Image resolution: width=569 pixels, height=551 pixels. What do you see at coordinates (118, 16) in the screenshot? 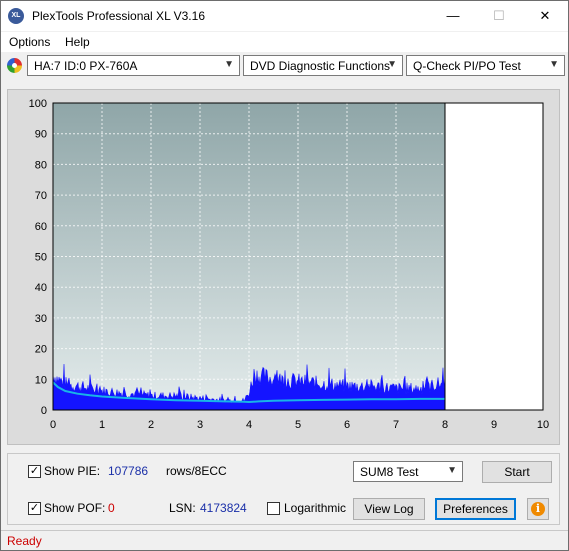
I see `window-title: PlexTools Professional XL V3.16` at bounding box center [118, 16].